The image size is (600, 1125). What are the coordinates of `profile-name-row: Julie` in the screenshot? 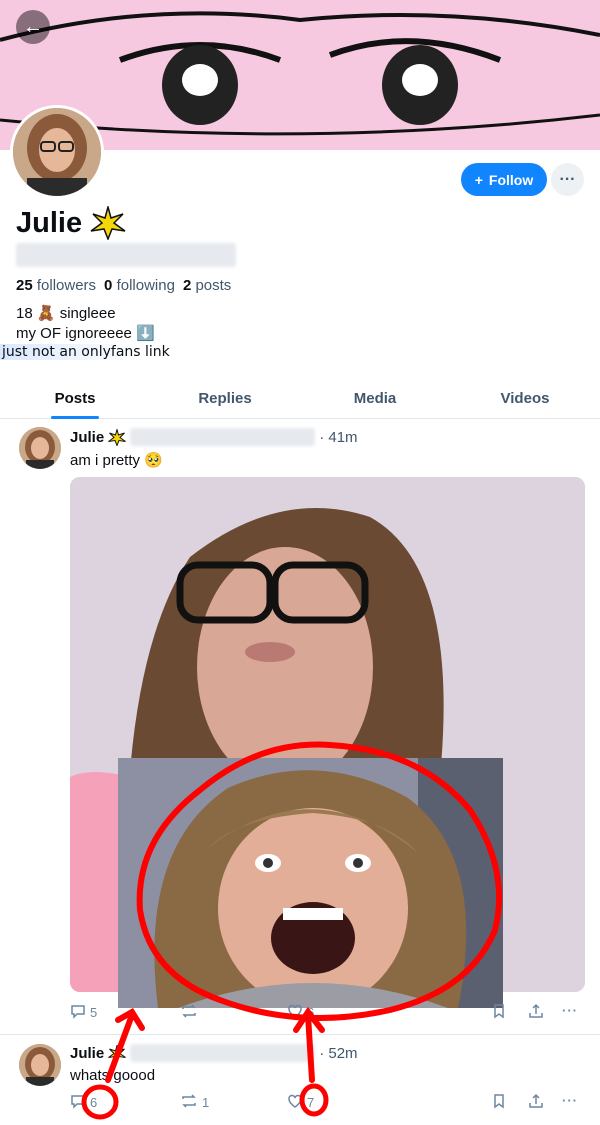 It's located at (71, 223).